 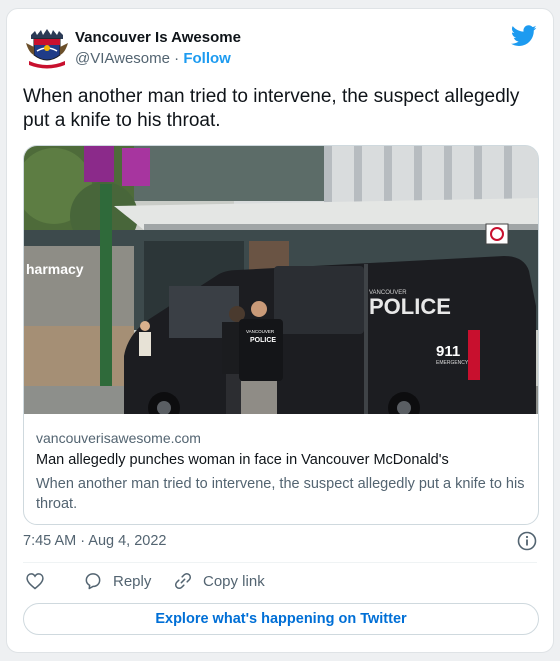 What do you see at coordinates (263, 340) in the screenshot?
I see `vest-text: POLICE` at bounding box center [263, 340].